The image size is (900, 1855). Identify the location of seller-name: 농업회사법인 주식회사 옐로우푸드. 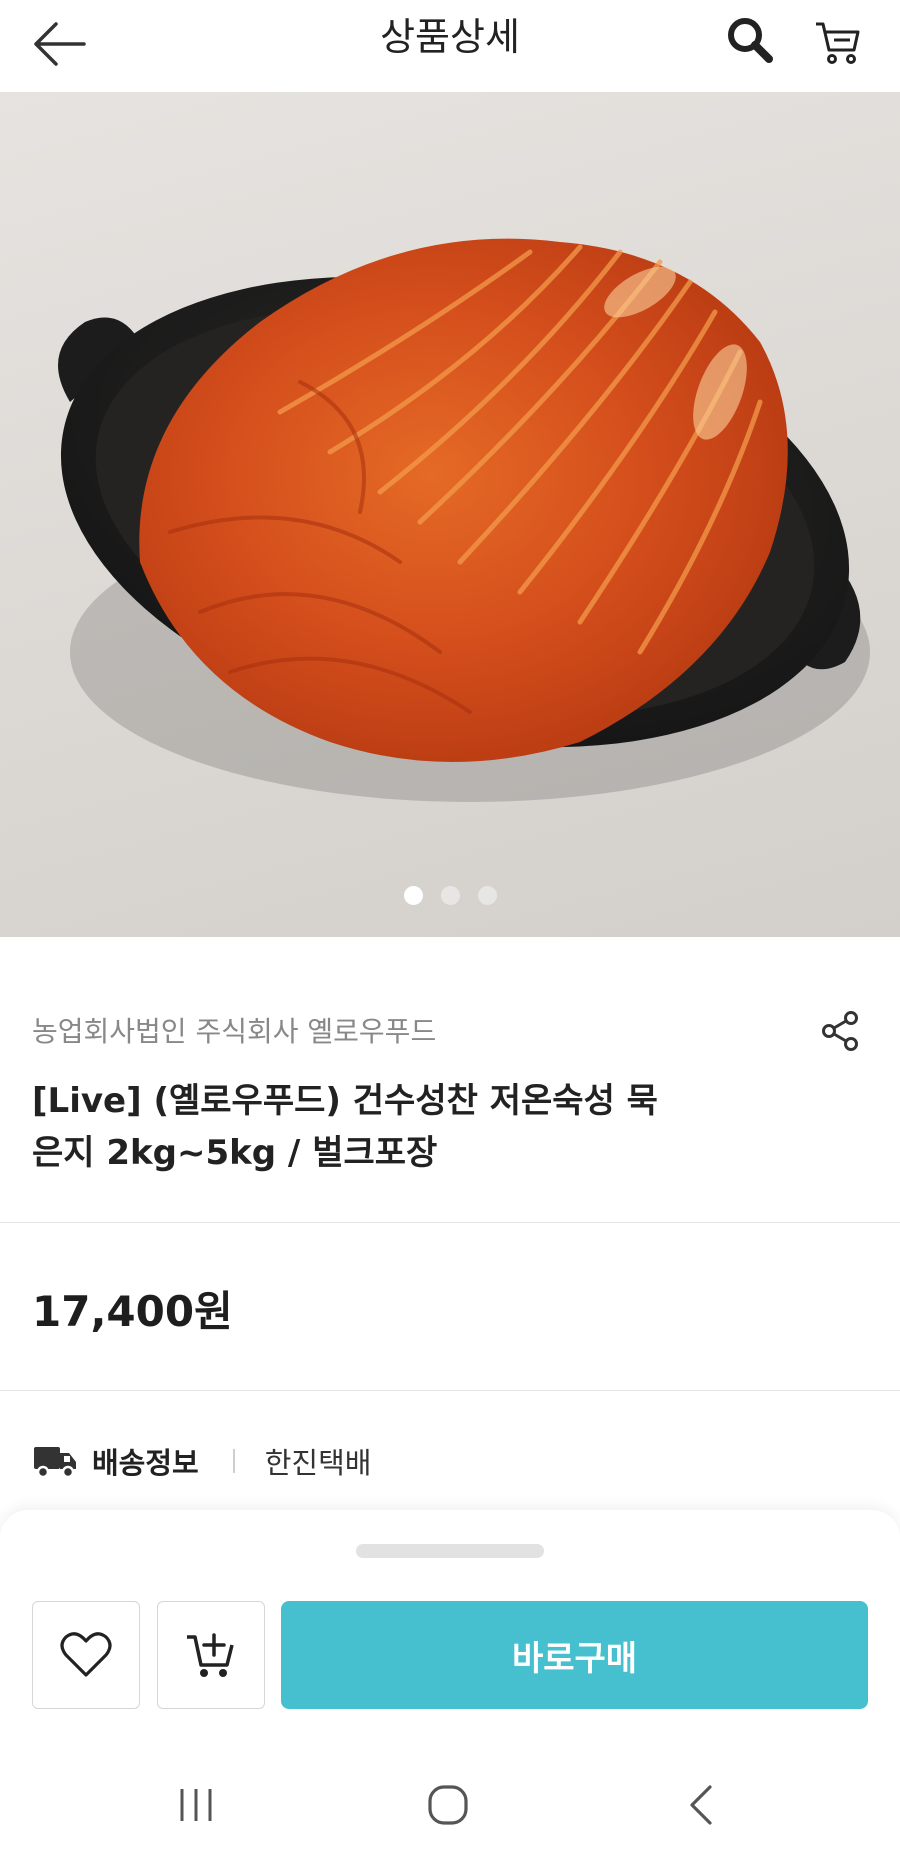
(234, 1030).